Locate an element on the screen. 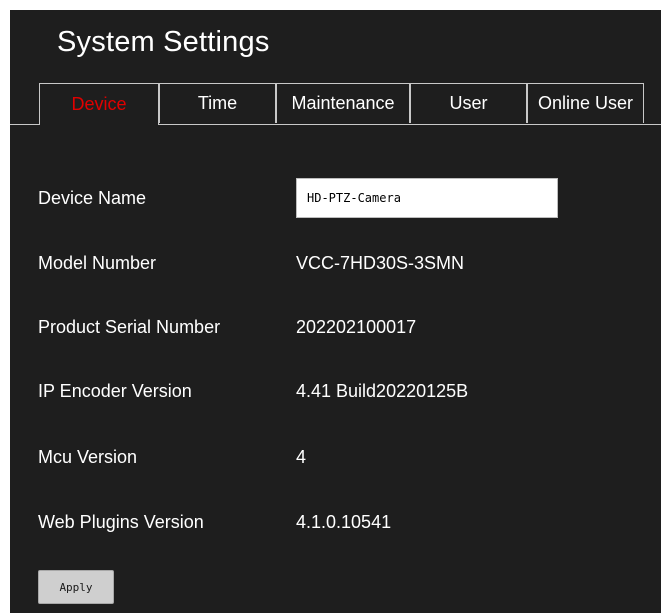 The image size is (661, 613). tab-user: User is located at coordinates (468, 103).